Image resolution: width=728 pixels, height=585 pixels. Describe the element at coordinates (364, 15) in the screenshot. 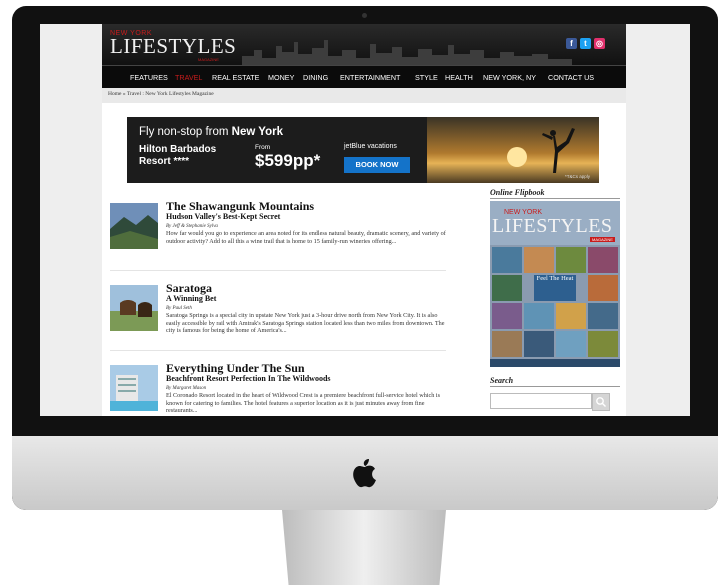

I see `camera-dot` at that location.